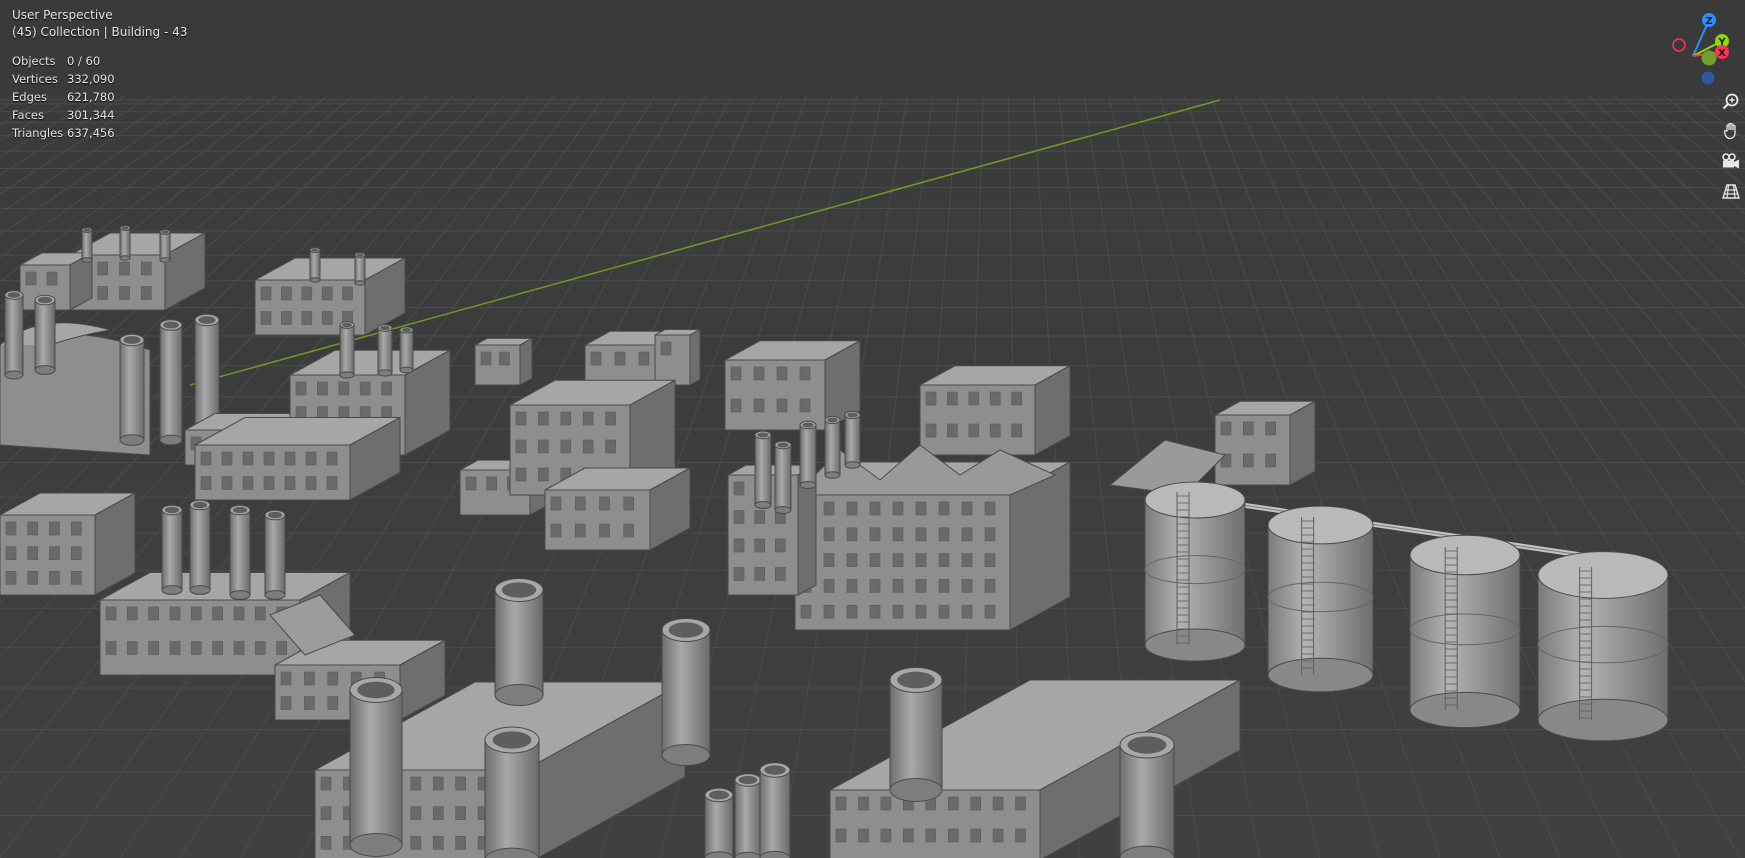 This screenshot has height=858, width=1745. I want to click on camera-icon, so click(1730, 161).